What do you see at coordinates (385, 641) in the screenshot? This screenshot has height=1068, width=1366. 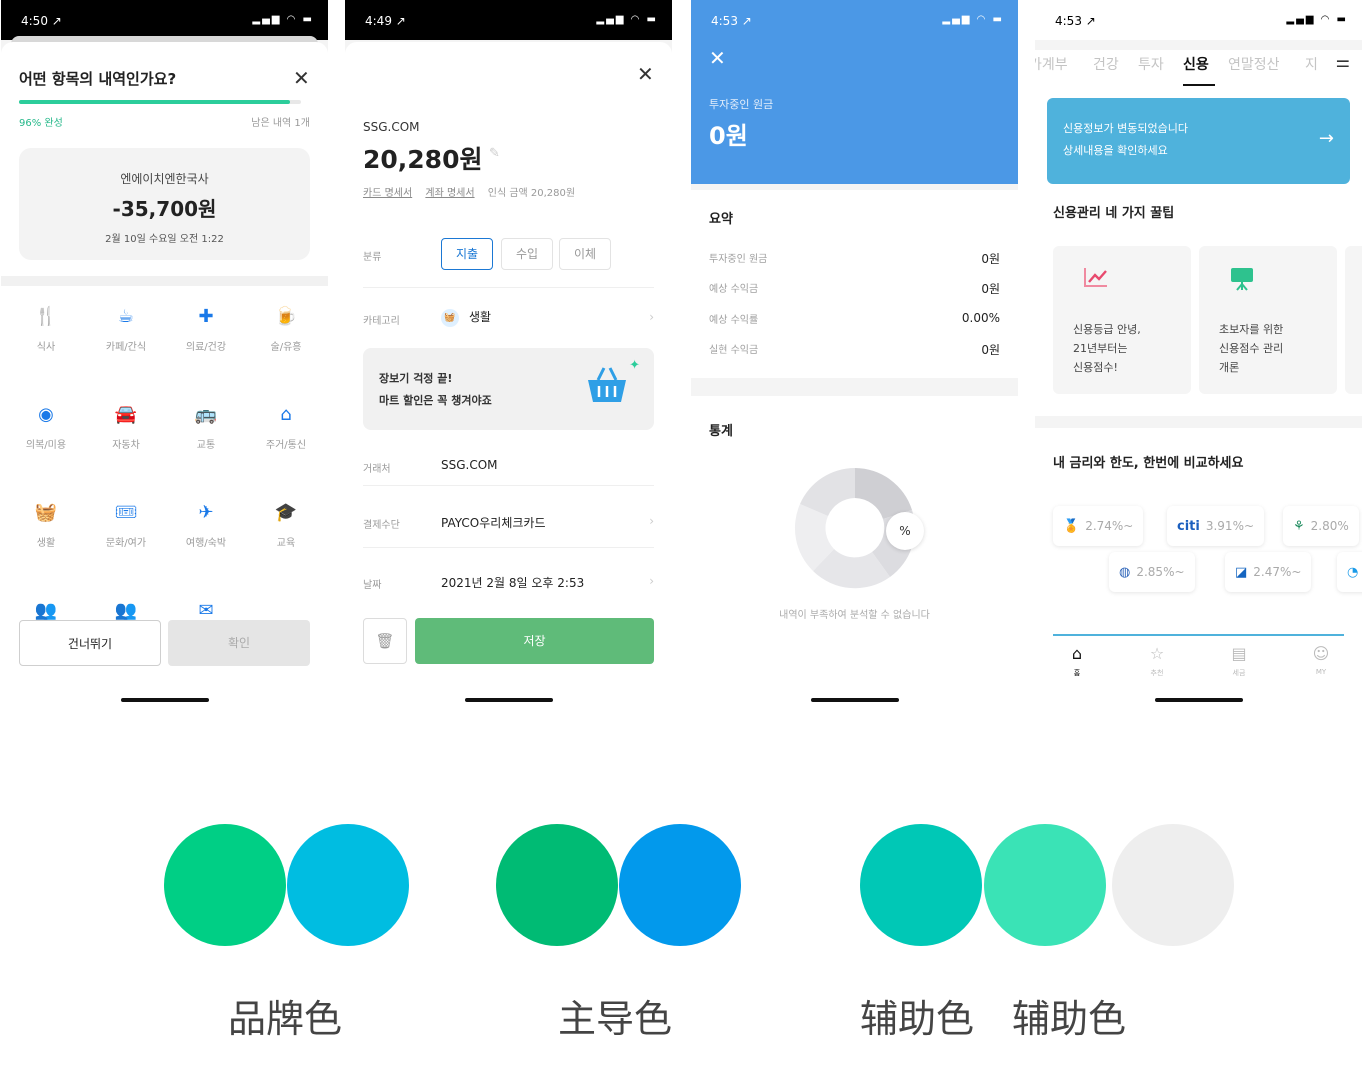 I see `trash-icon: 🗑` at bounding box center [385, 641].